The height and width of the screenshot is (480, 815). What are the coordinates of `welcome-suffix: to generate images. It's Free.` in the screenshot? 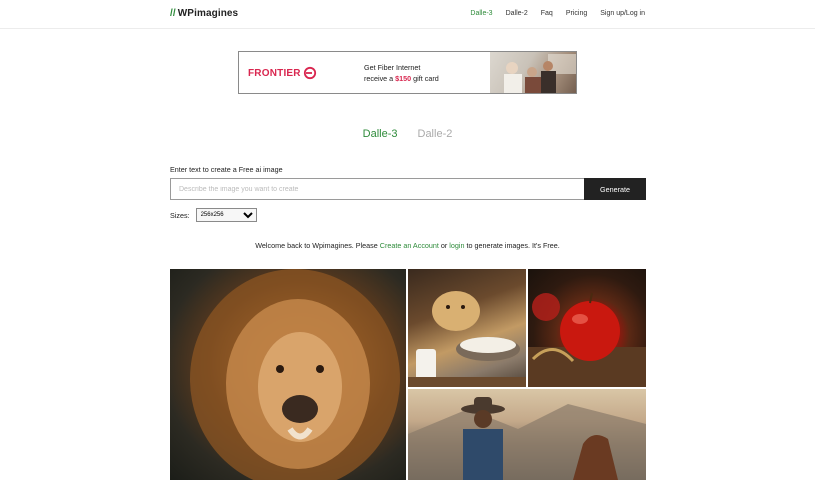 It's located at (512, 245).